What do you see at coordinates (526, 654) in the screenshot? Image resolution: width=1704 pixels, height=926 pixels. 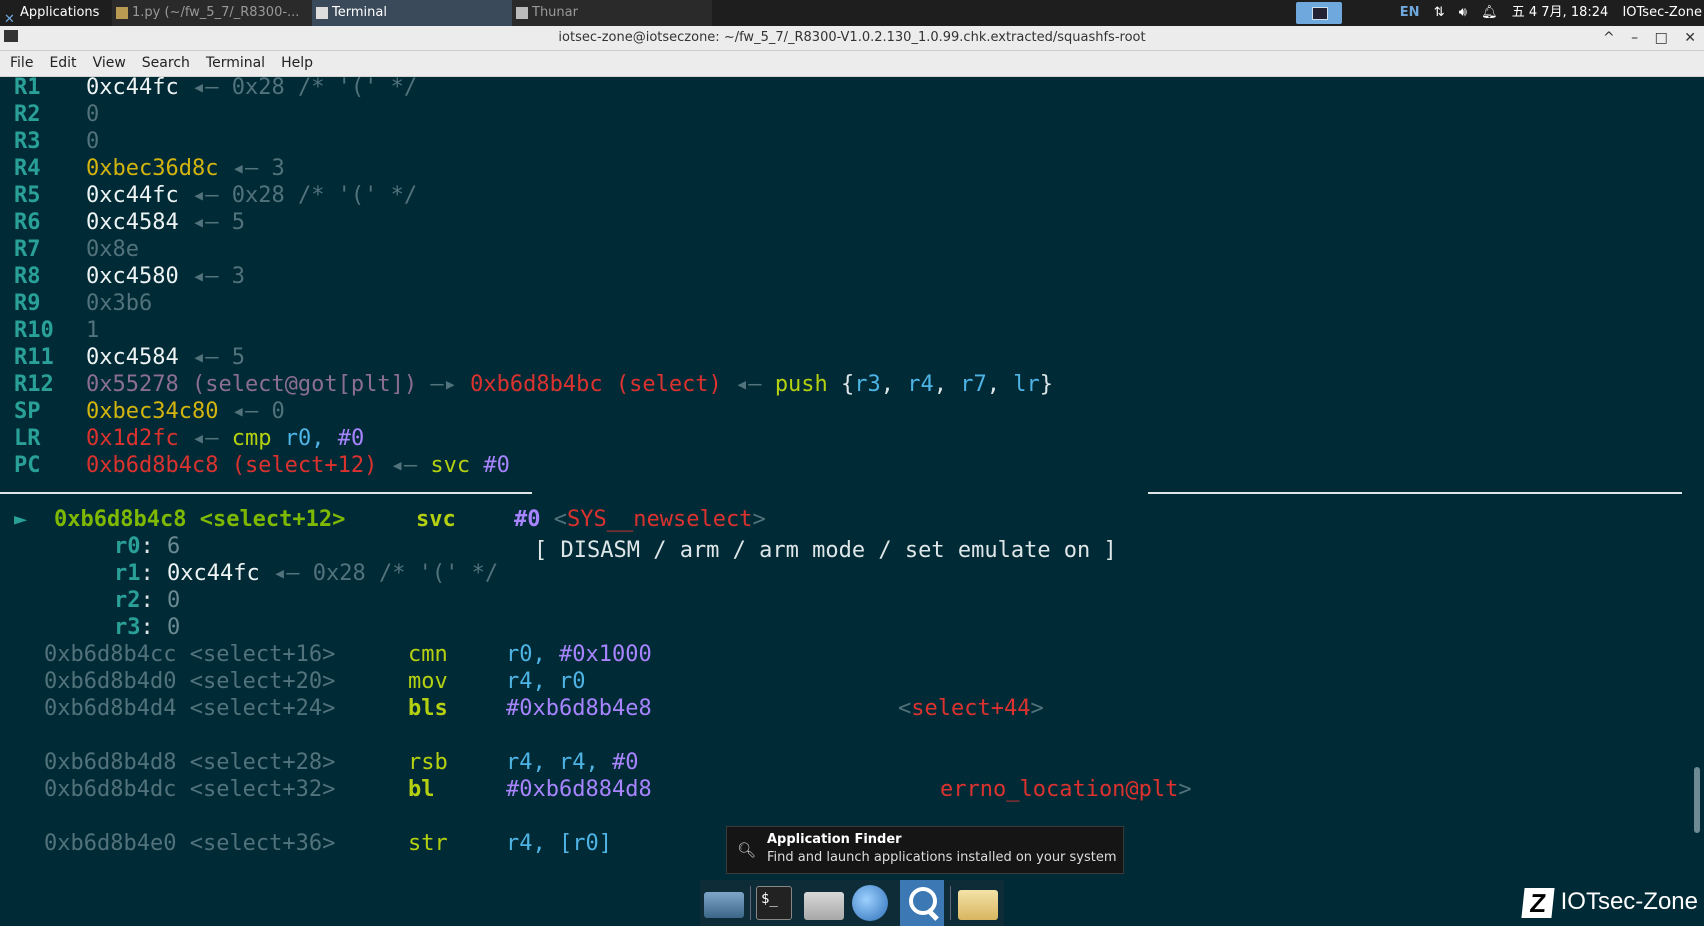 I see `operand: r0,` at bounding box center [526, 654].